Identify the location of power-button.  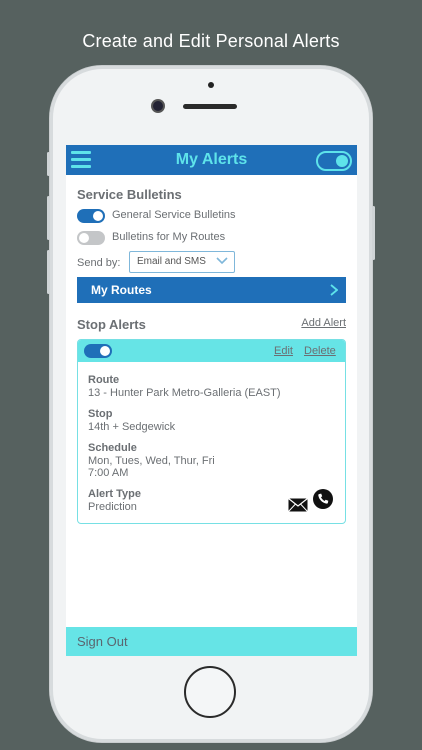
(373, 233).